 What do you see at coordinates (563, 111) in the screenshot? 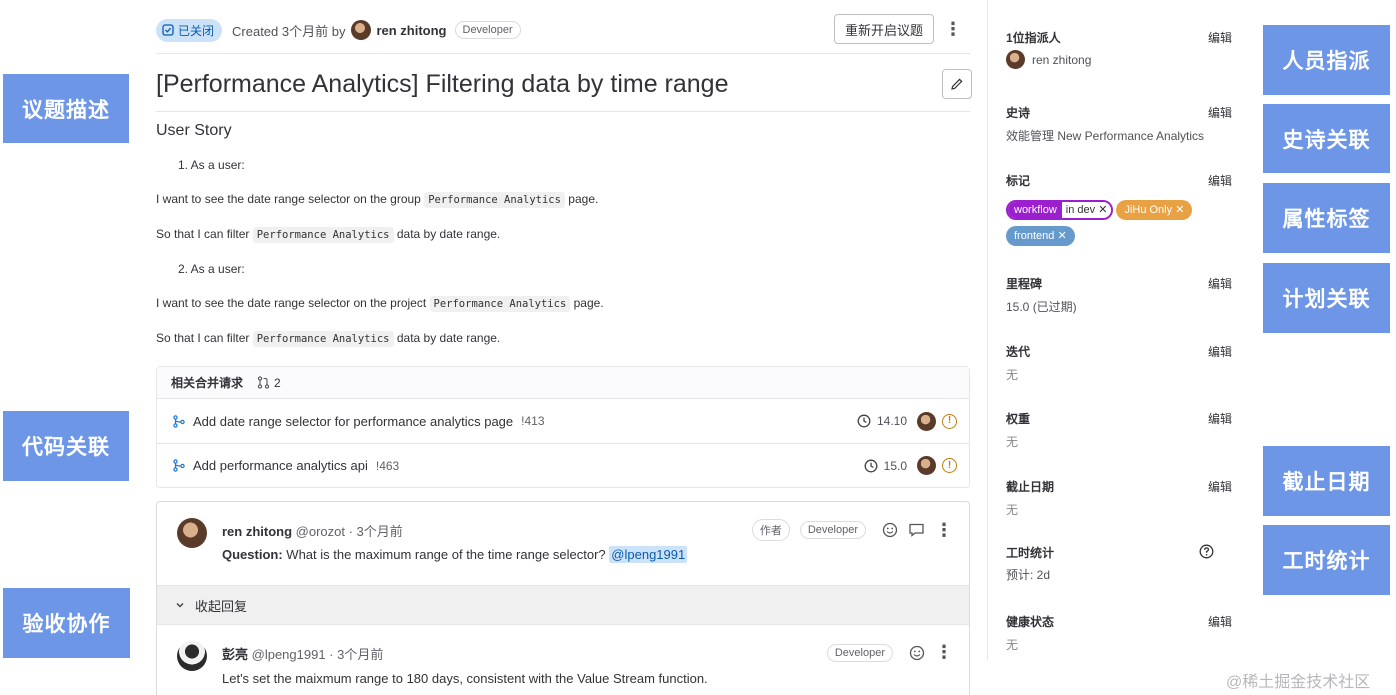
I see `title-divider` at bounding box center [563, 111].